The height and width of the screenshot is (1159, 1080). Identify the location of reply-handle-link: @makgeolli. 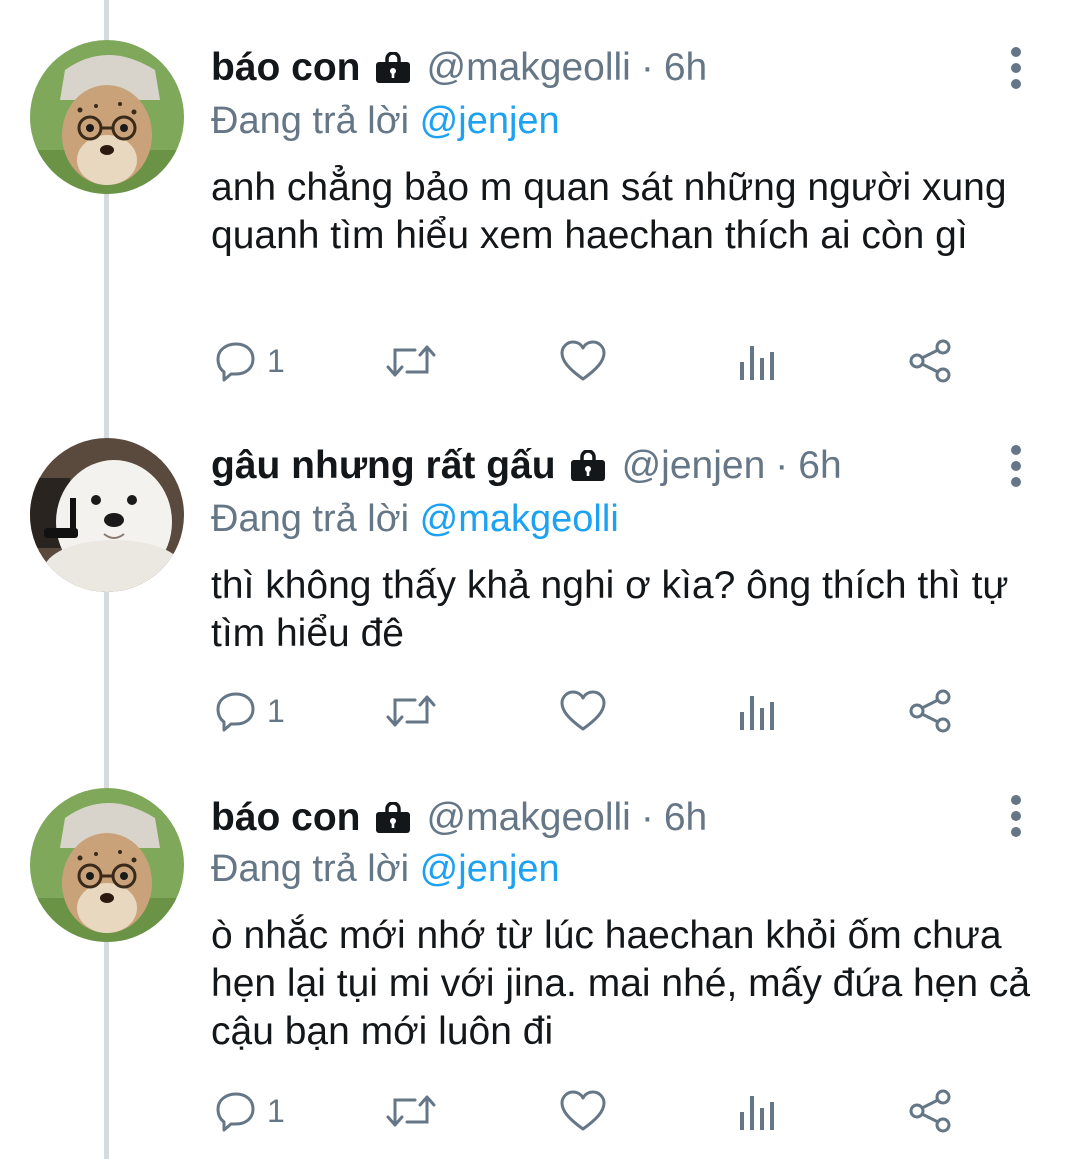
(519, 519).